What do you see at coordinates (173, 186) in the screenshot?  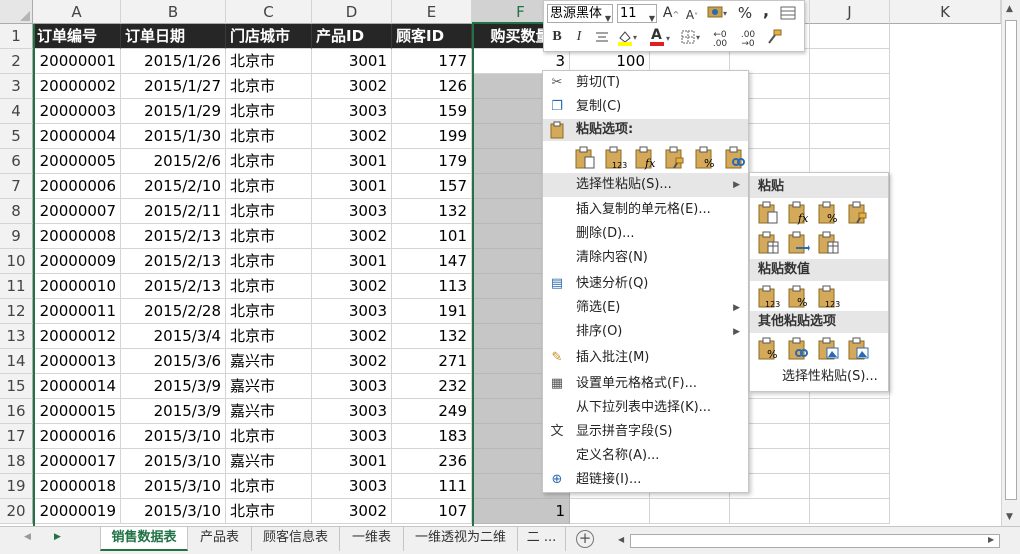 I see `data-cell: 2015/2/10` at bounding box center [173, 186].